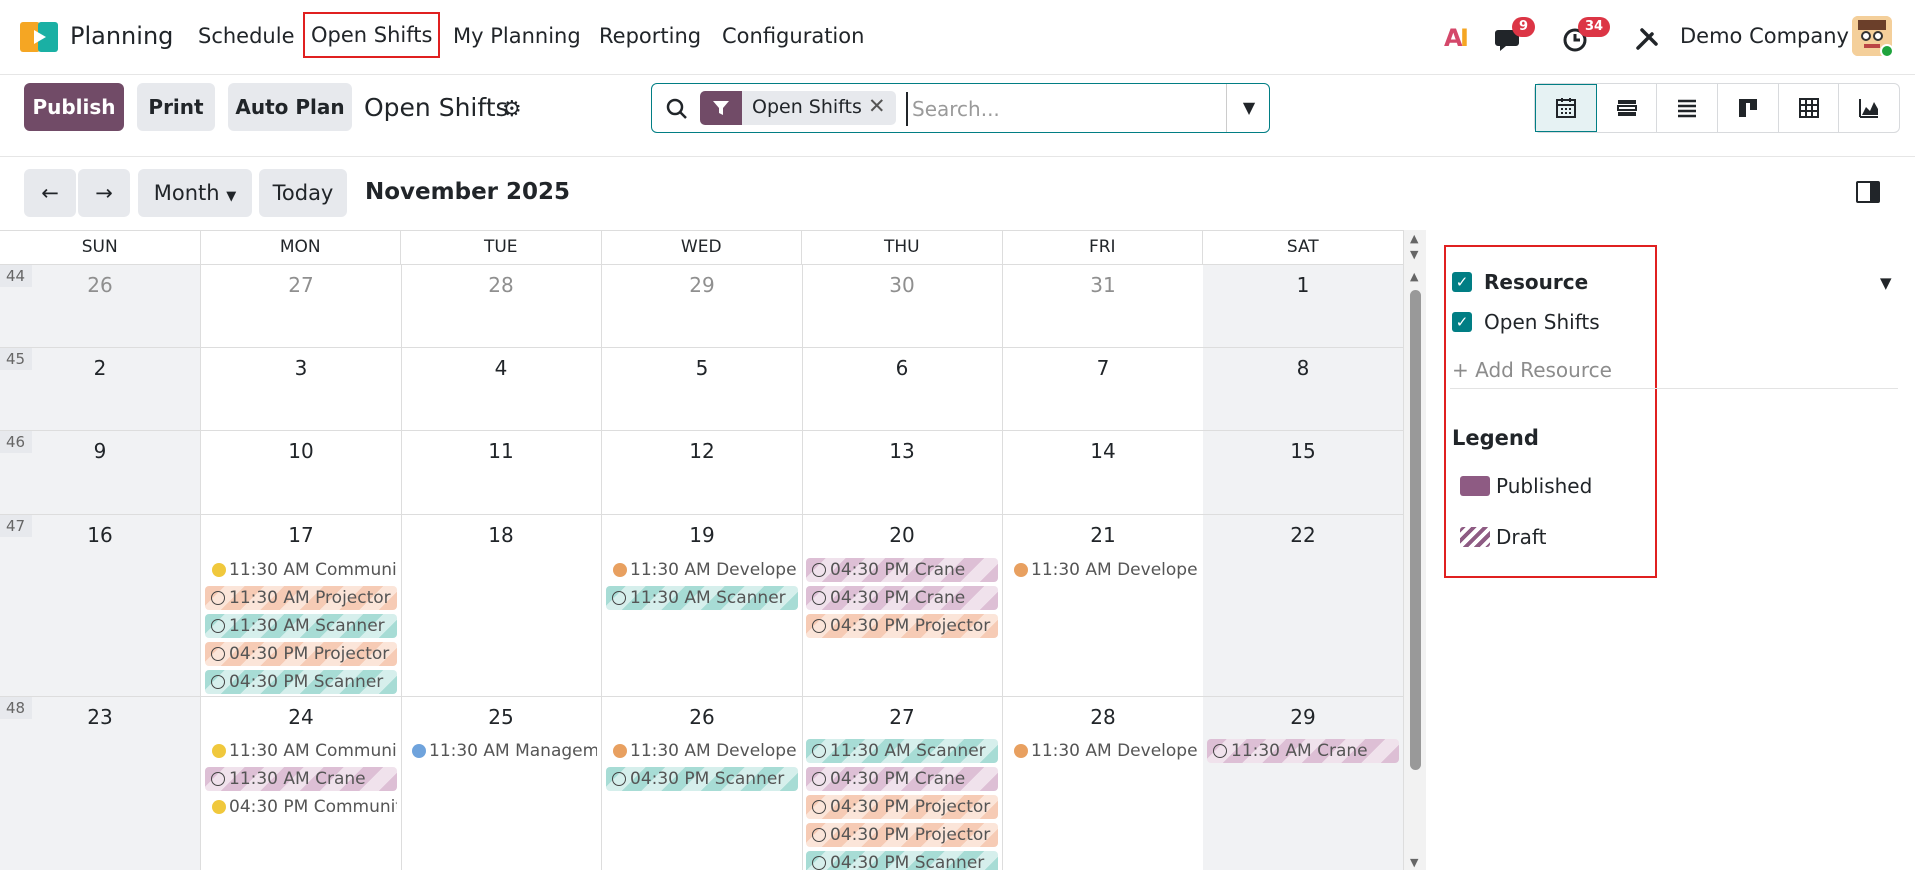 This screenshot has width=1915, height=870. Describe the element at coordinates (1868, 192) in the screenshot. I see `sidebar-toggle-icon` at that location.